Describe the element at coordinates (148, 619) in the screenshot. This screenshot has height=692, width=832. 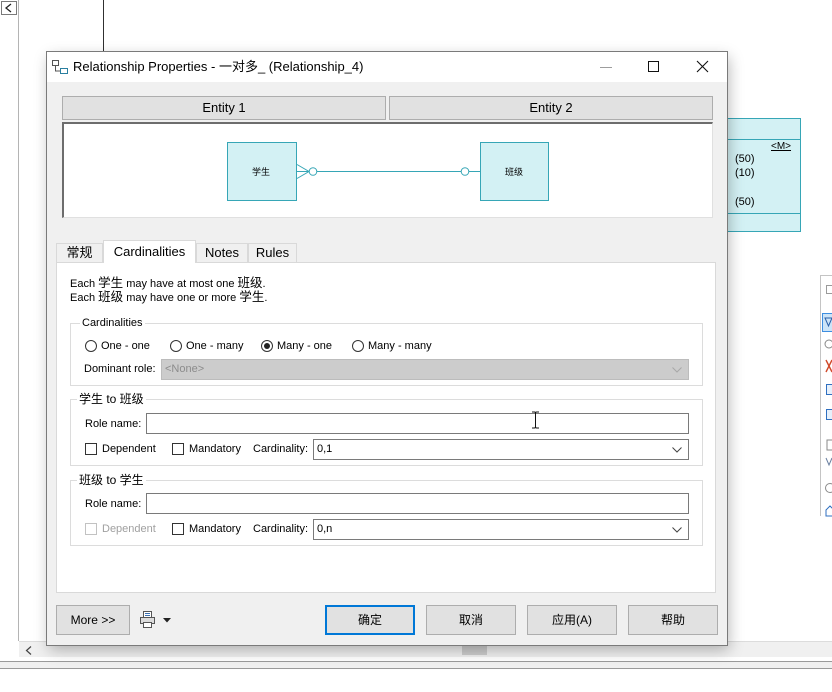
I see `printer-icon` at that location.